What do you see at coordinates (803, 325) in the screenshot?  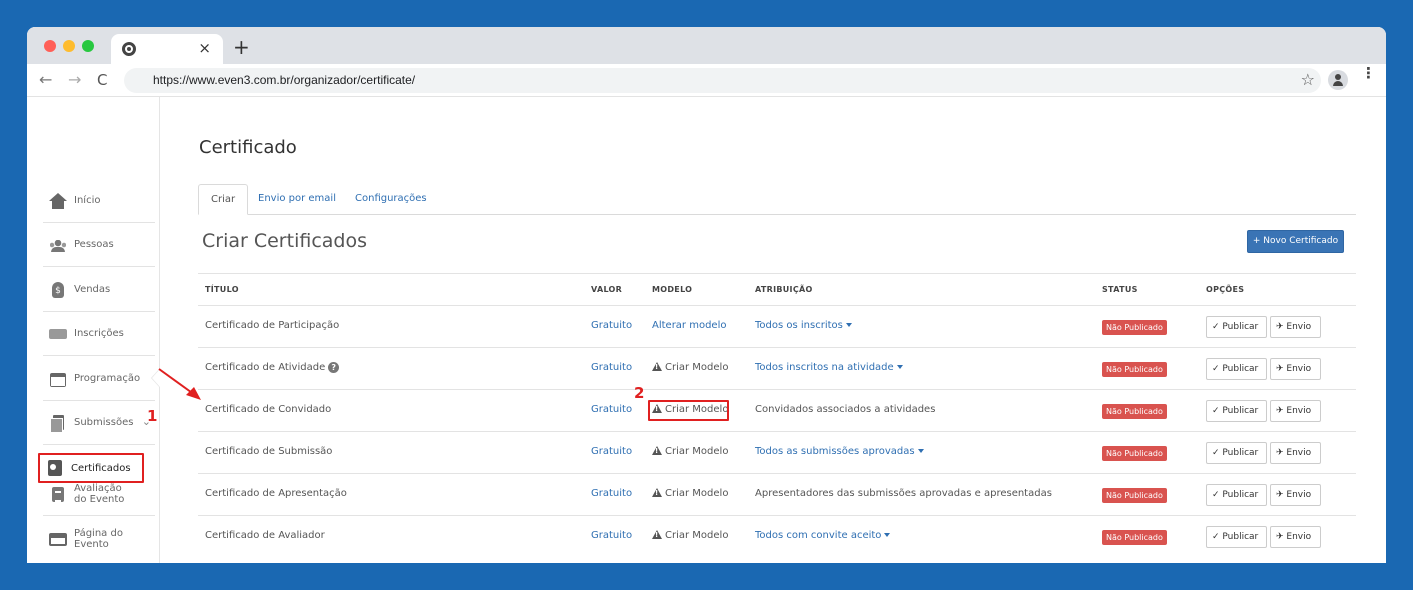 I see `assignment-dropdown: Todos os inscritos` at bounding box center [803, 325].